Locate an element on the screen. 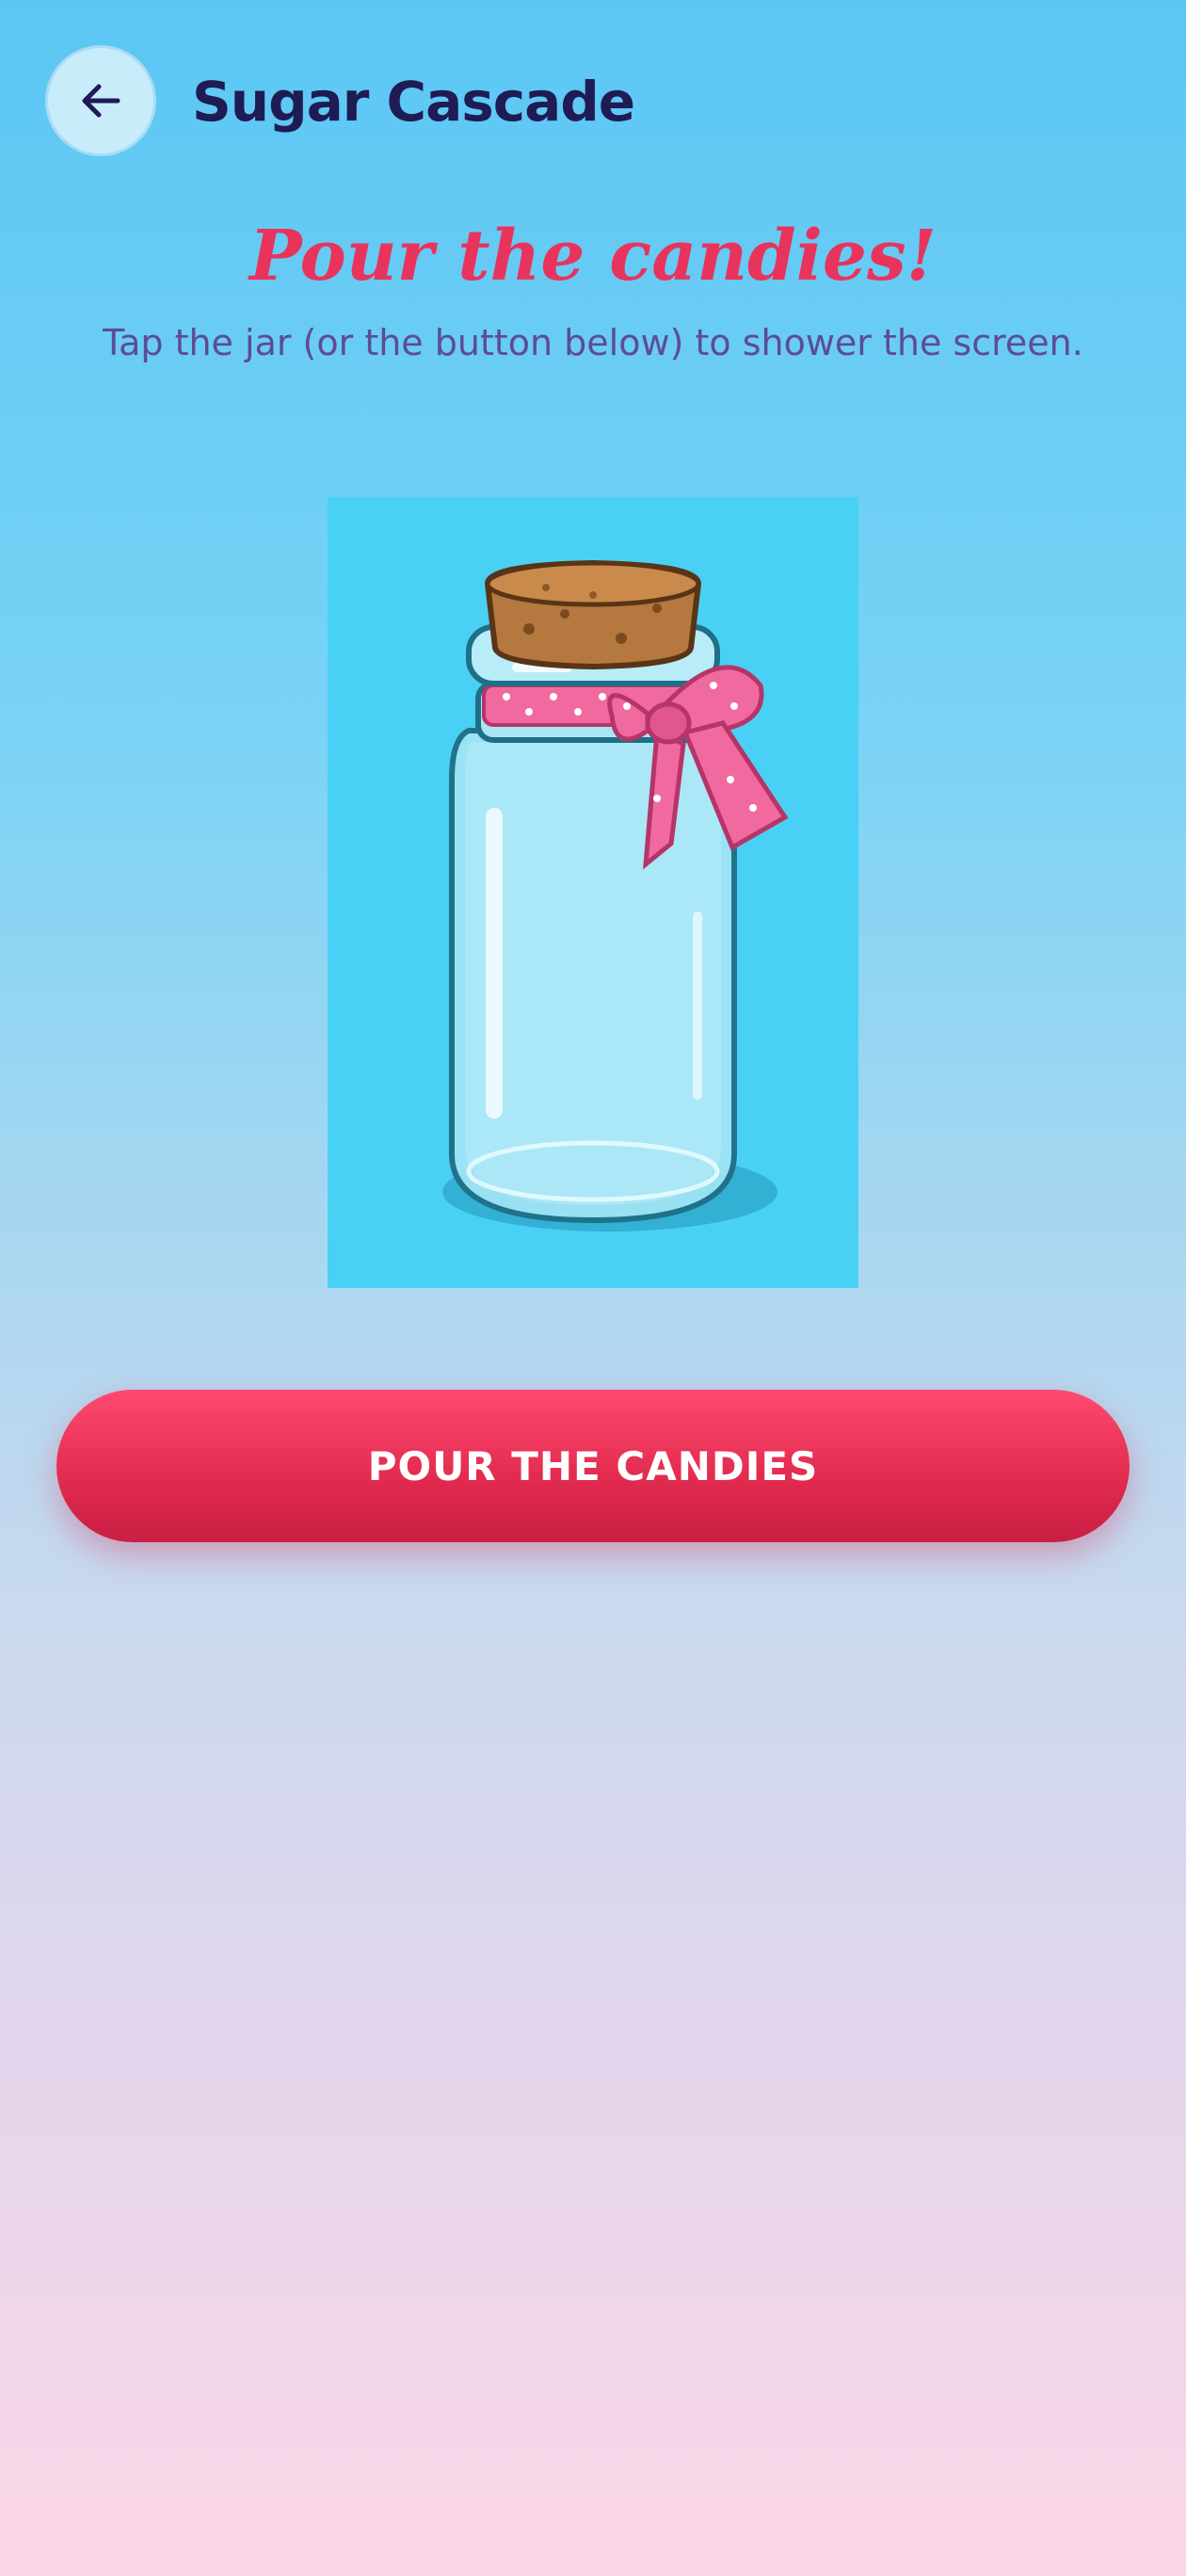  back-button is located at coordinates (100, 100).